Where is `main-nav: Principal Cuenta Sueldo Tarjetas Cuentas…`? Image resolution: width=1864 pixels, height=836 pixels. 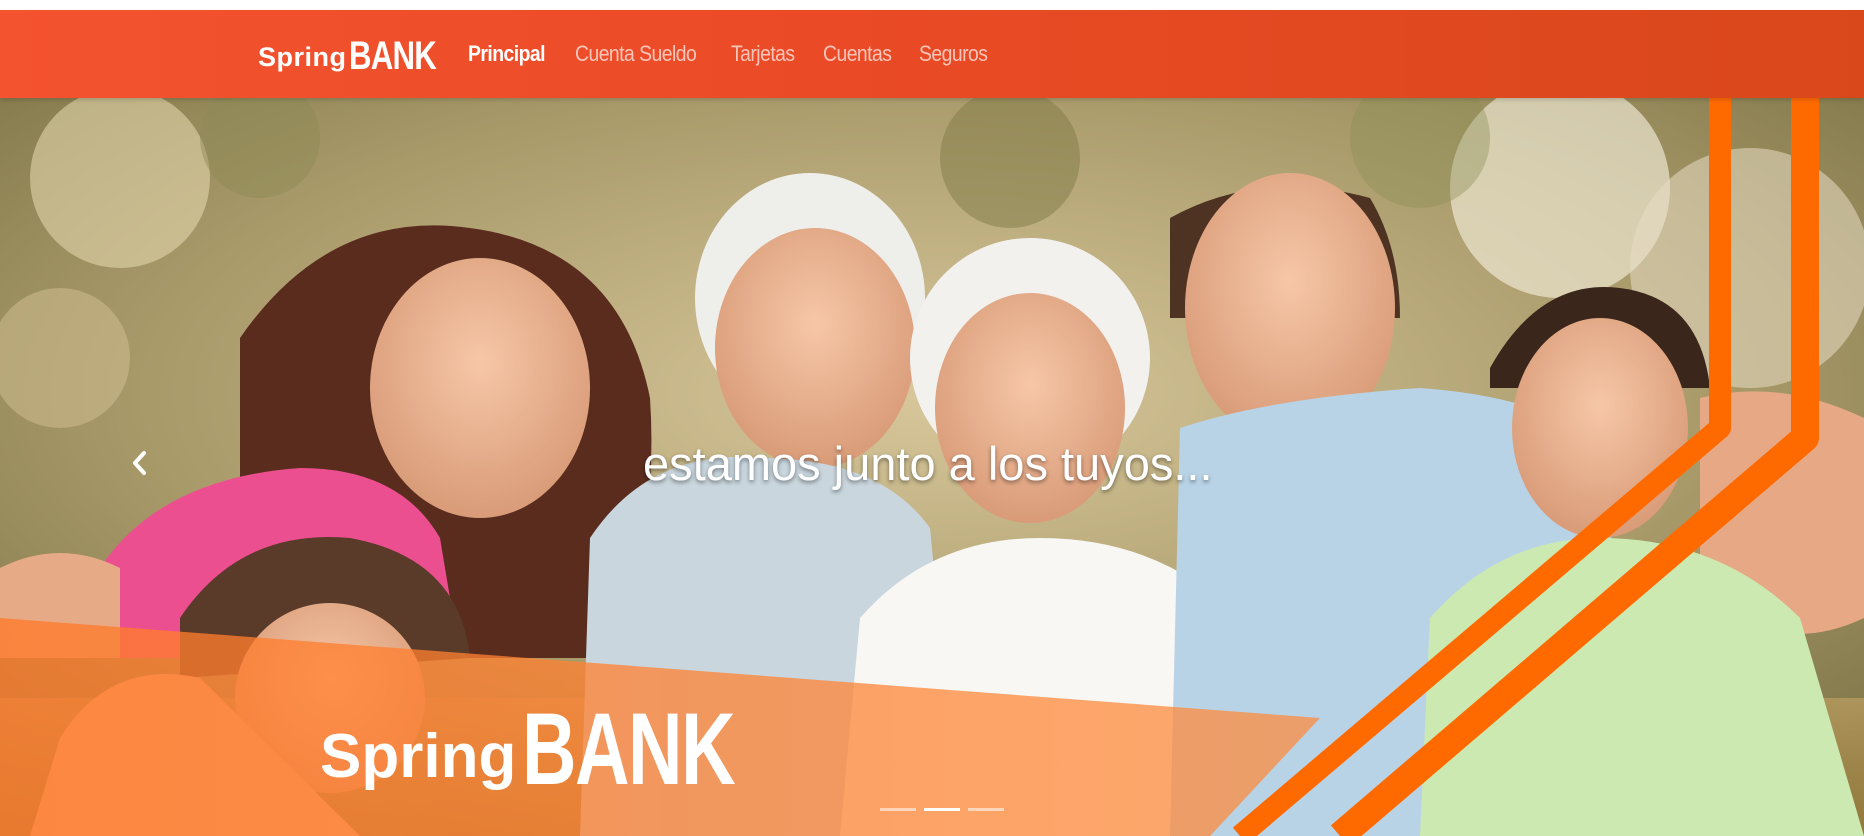
main-nav: Principal Cuenta Sueldo Tarjetas Cuentas… is located at coordinates (742, 54).